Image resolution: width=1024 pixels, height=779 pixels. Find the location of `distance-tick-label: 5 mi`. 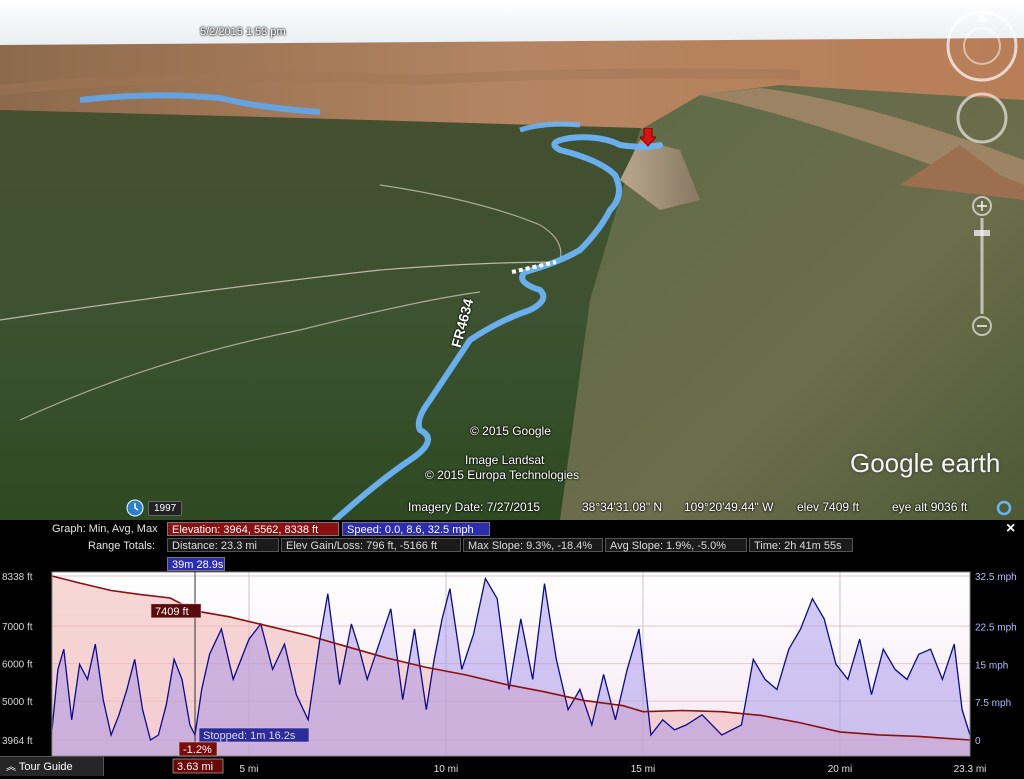

distance-tick-label: 5 mi is located at coordinates (249, 769).